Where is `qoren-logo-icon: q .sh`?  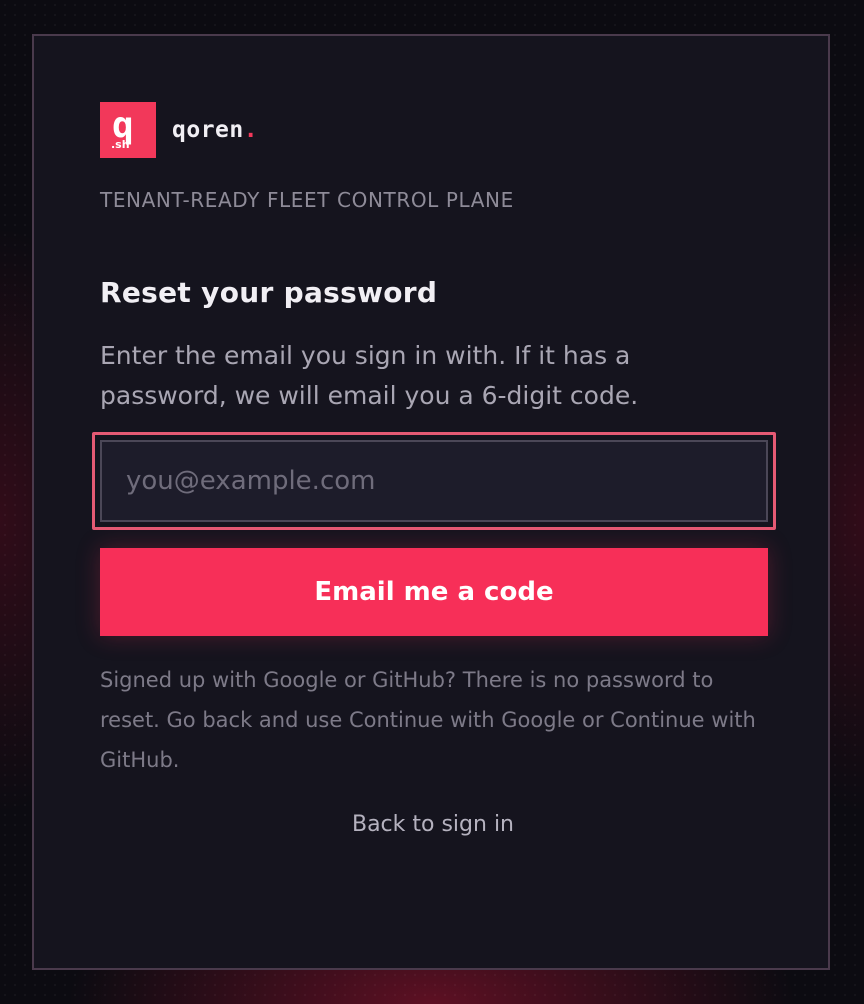 qoren-logo-icon: q .sh is located at coordinates (128, 130).